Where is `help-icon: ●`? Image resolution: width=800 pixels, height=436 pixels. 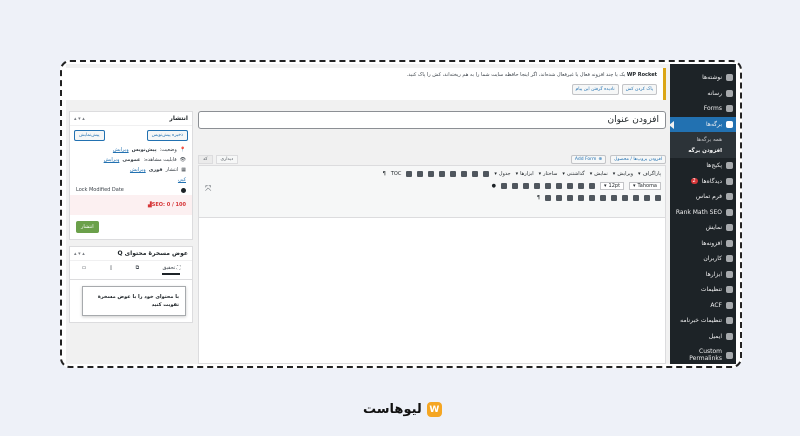 help-icon: ● is located at coordinates (494, 186).